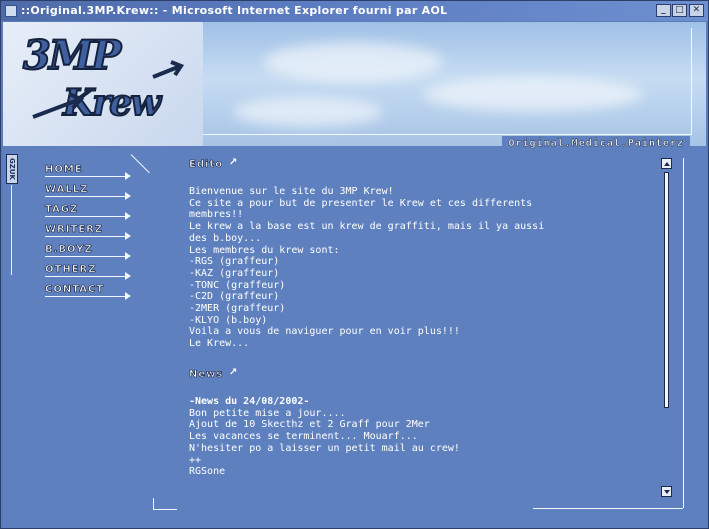 This screenshot has width=709, height=529. What do you see at coordinates (100, 272) in the screenshot?
I see `nav-otherz: Otherz` at bounding box center [100, 272].